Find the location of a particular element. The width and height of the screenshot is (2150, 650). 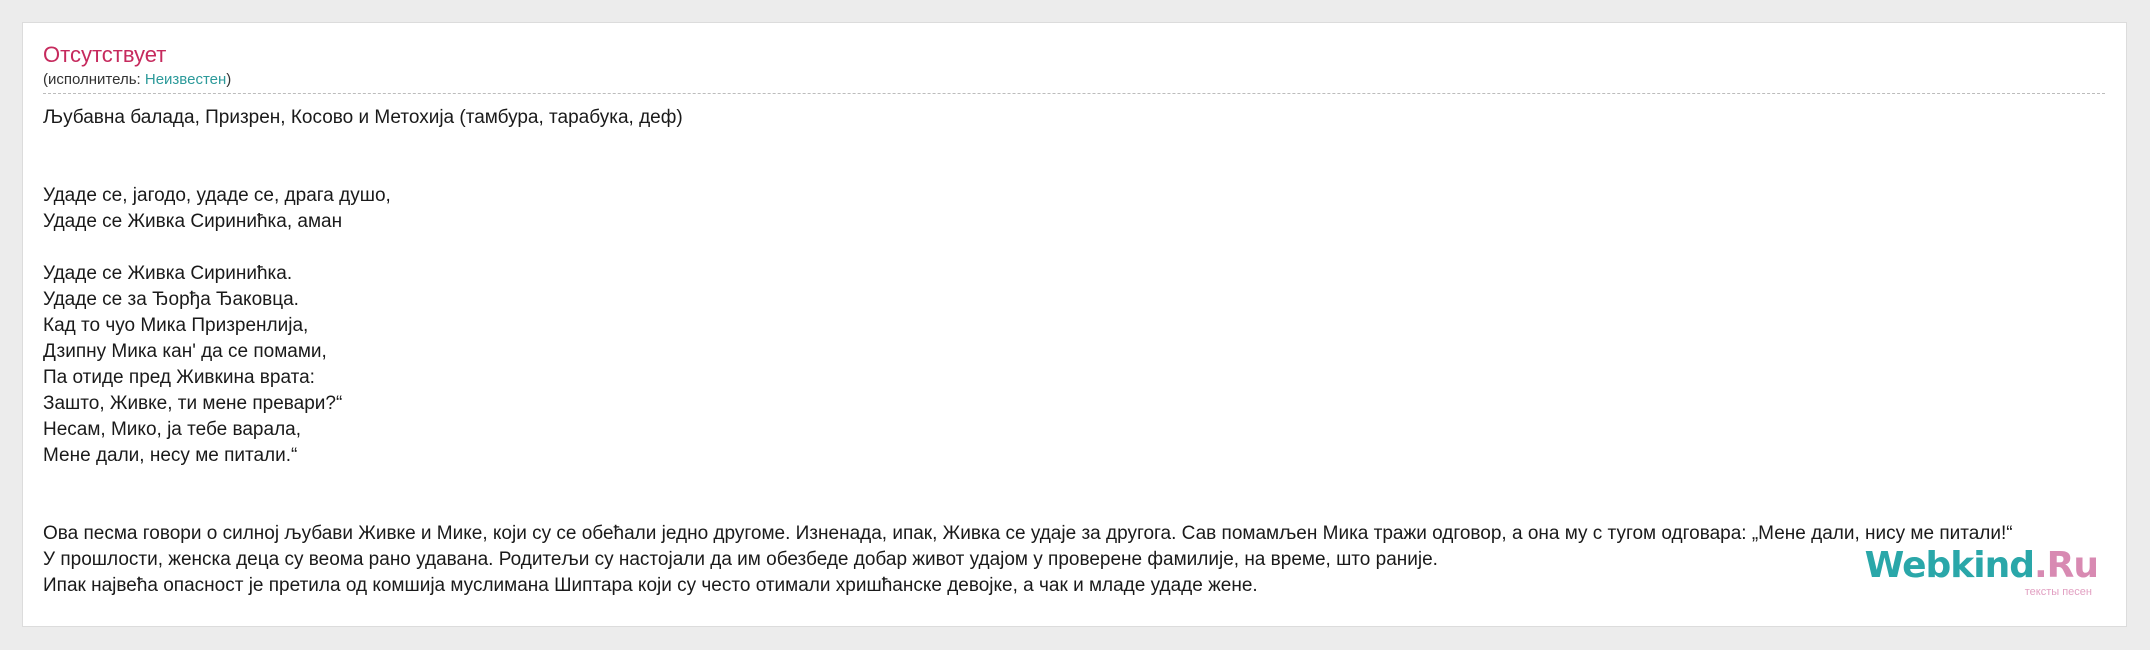

lyric-line: Мене дали, несу ме питали.“ is located at coordinates (170, 455).